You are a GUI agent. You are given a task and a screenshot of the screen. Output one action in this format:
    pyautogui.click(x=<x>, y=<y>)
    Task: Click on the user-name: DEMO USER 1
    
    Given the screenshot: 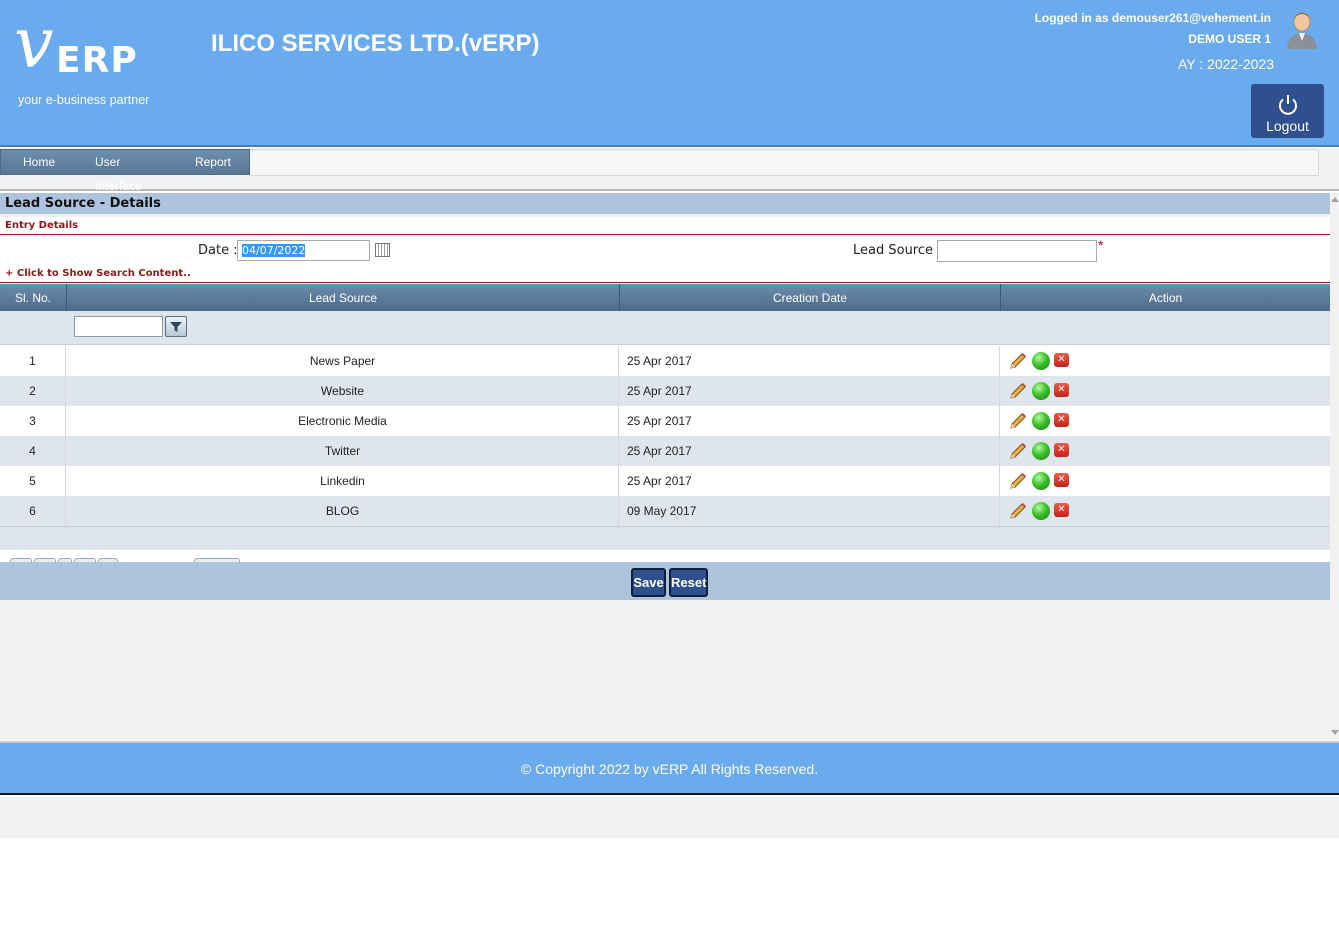 What is the action you would take?
    pyautogui.click(x=1229, y=39)
    